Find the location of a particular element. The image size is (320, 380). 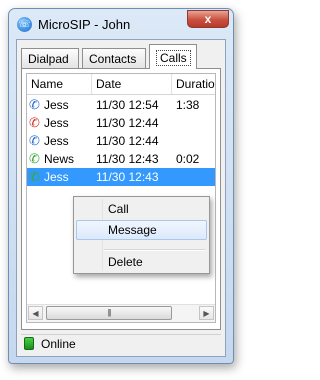

tab-dialpad: Dialpad is located at coordinates (50, 58).